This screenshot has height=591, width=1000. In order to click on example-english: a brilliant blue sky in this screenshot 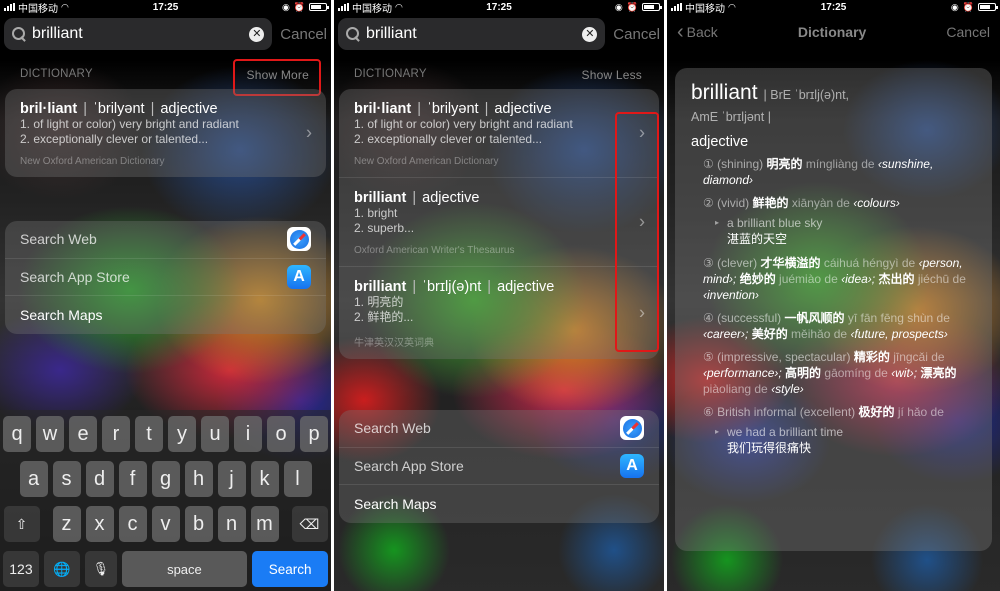, I will do `click(775, 223)`.